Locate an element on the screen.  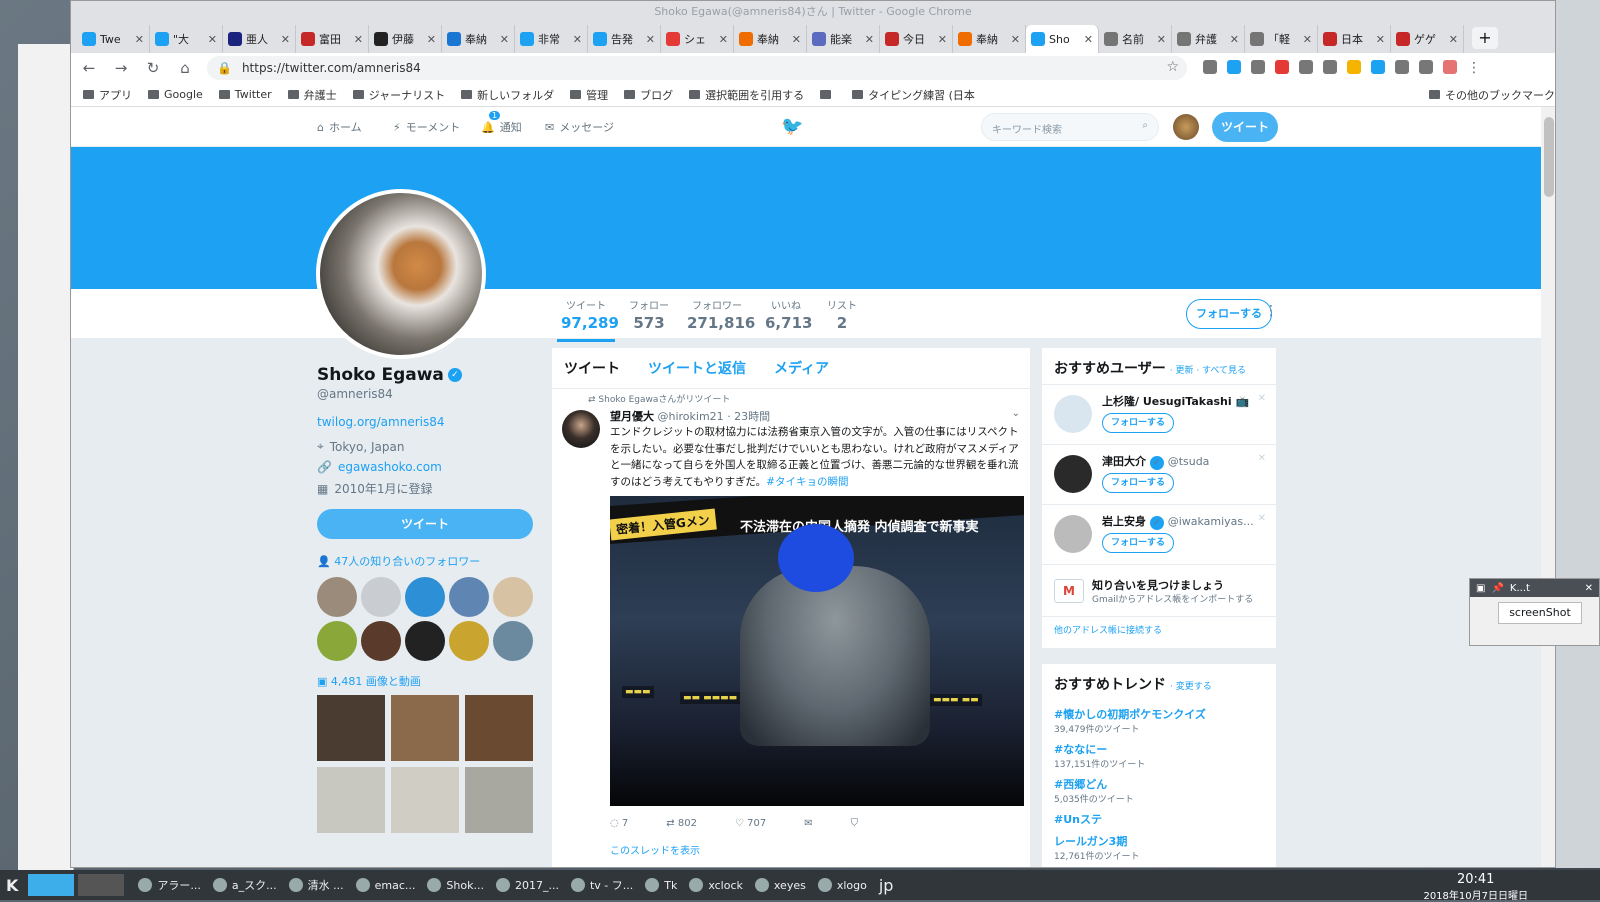
taskbar-item: xeyes is located at coordinates (780, 885).